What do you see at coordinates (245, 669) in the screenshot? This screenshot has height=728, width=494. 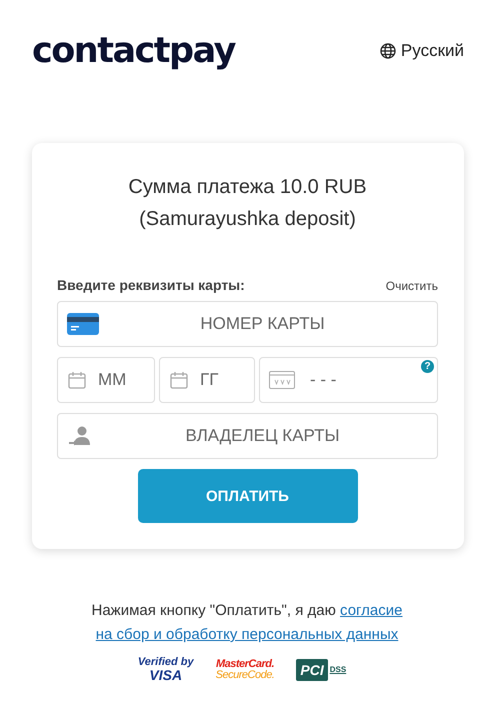 I see `securecode-logo: MasterCard. SecureCode.` at bounding box center [245, 669].